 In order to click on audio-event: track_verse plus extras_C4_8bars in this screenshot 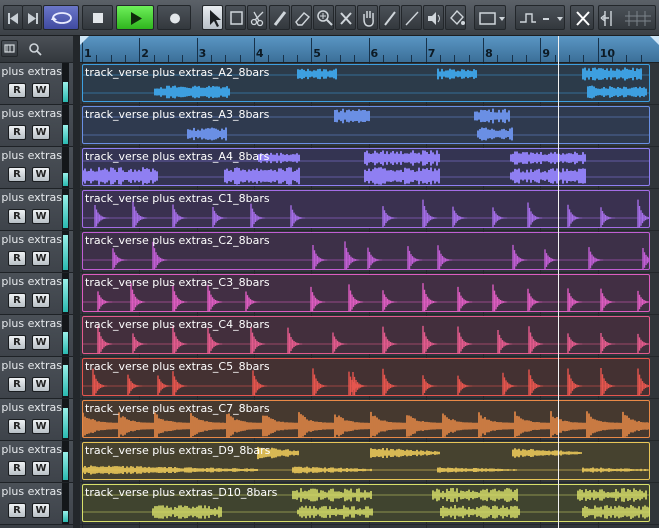, I will do `click(366, 335)`.